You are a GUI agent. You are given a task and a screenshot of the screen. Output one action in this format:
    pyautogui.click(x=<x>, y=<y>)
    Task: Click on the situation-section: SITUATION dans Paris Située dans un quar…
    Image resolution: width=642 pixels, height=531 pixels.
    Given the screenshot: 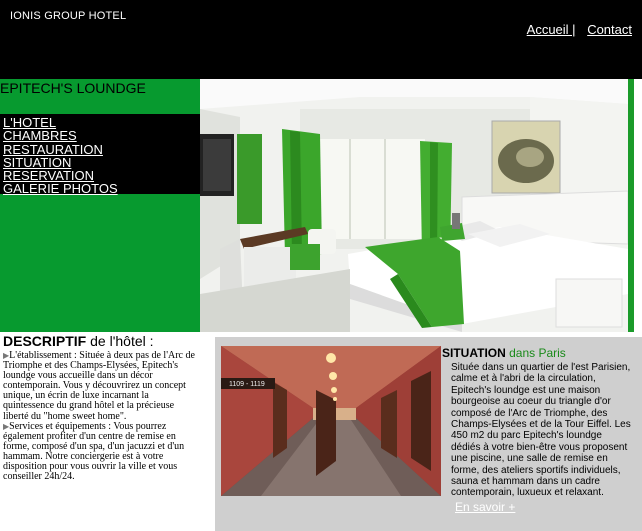 What is the action you would take?
    pyautogui.click(x=538, y=423)
    